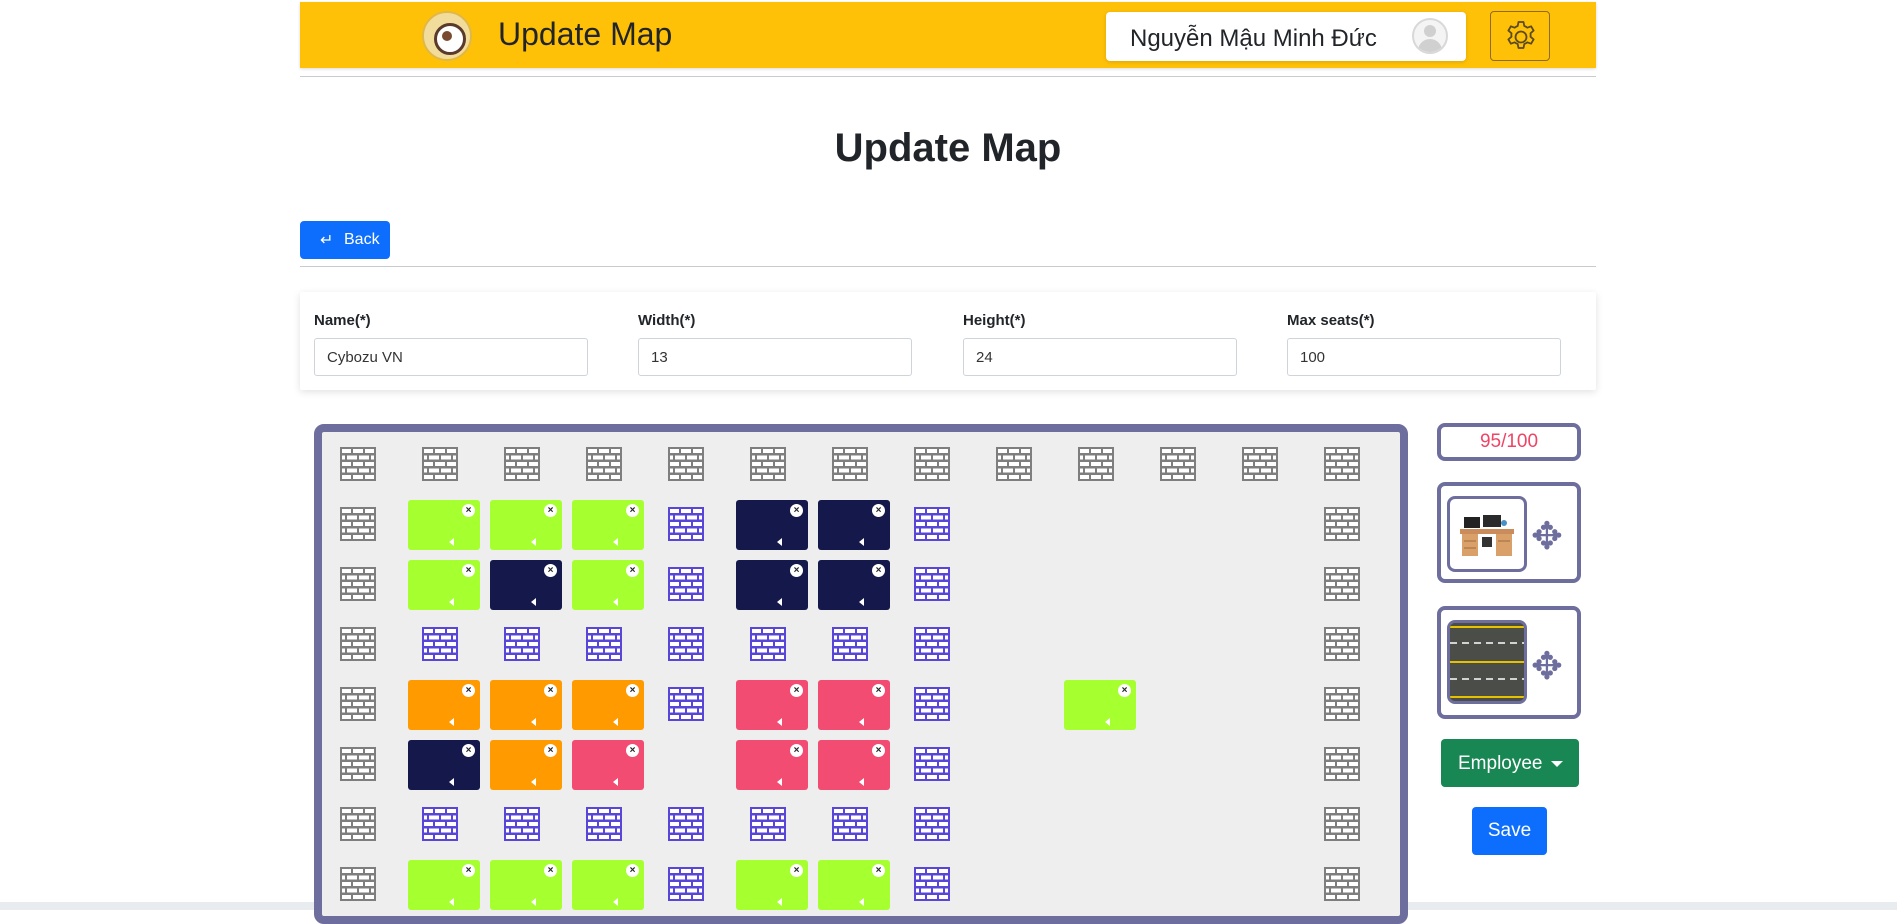  Describe the element at coordinates (775, 357) in the screenshot. I see `width-input` at that location.